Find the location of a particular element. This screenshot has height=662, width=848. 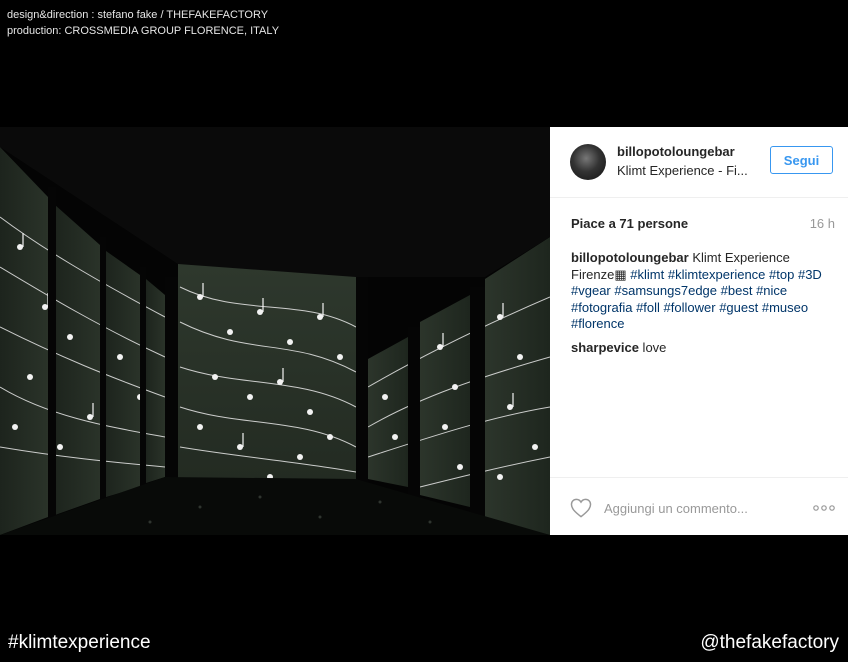

comment-input is located at coordinates (704, 508).